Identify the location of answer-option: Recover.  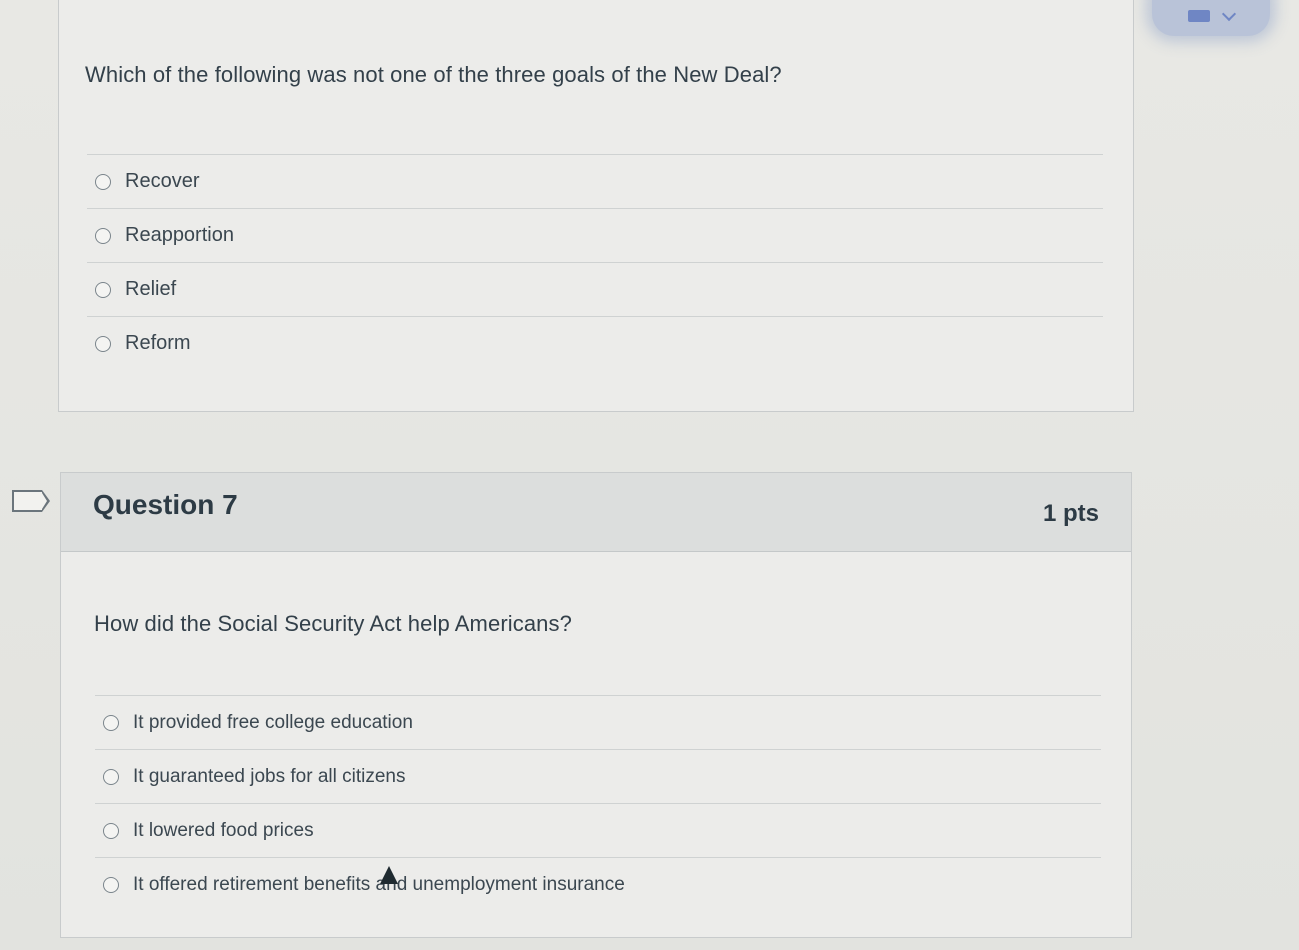
(595, 181).